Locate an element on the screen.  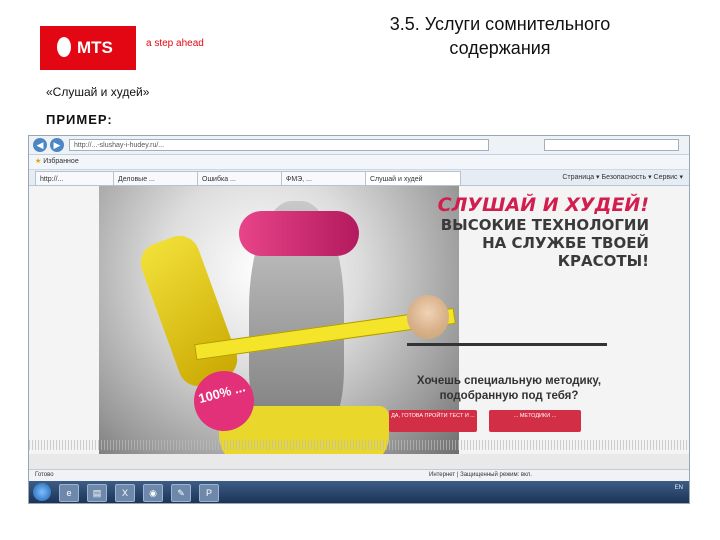
slide-subtitle: «Слушай и худей» is located at coordinates (98, 92).